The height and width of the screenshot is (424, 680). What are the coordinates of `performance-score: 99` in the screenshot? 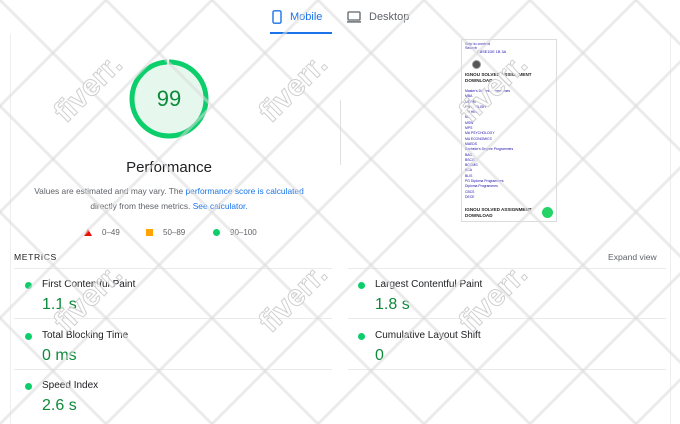 It's located at (169, 98).